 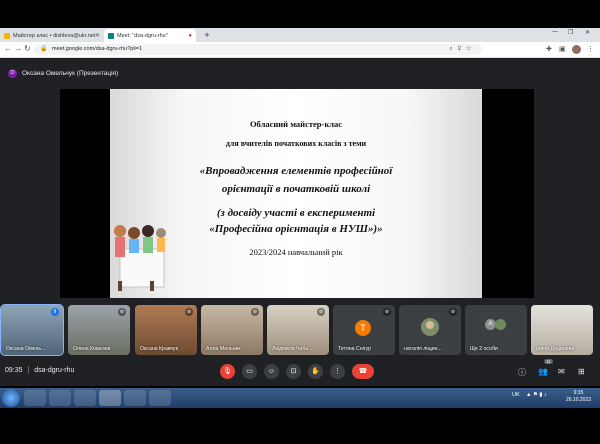 What do you see at coordinates (337, 371) in the screenshot?
I see `more-options-button: ⋮` at bounding box center [337, 371].